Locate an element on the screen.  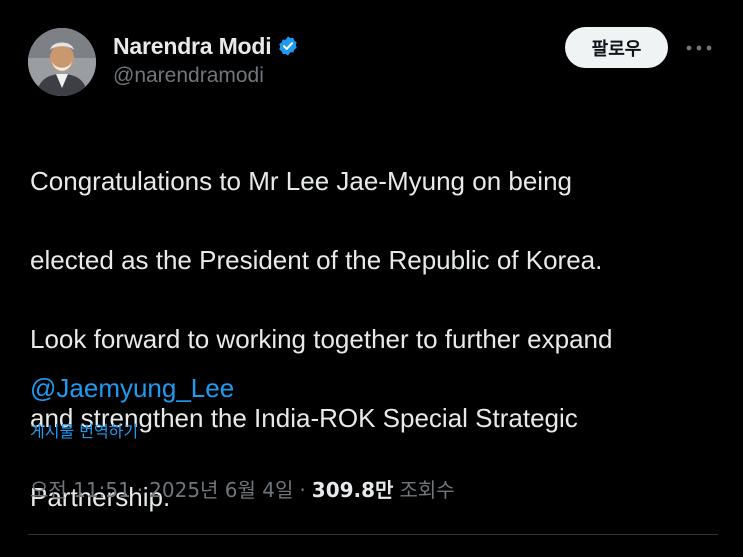
author-name-row: Narendra Modi is located at coordinates (206, 46).